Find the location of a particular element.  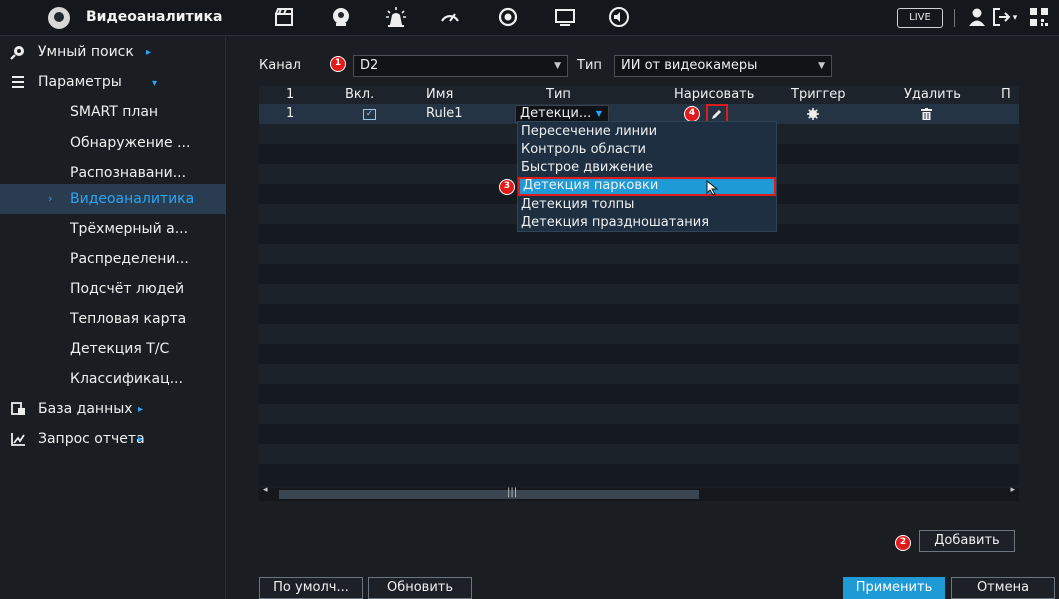

dropdown-option-loitering-detection: Детекция праздношатания is located at coordinates (647, 223).